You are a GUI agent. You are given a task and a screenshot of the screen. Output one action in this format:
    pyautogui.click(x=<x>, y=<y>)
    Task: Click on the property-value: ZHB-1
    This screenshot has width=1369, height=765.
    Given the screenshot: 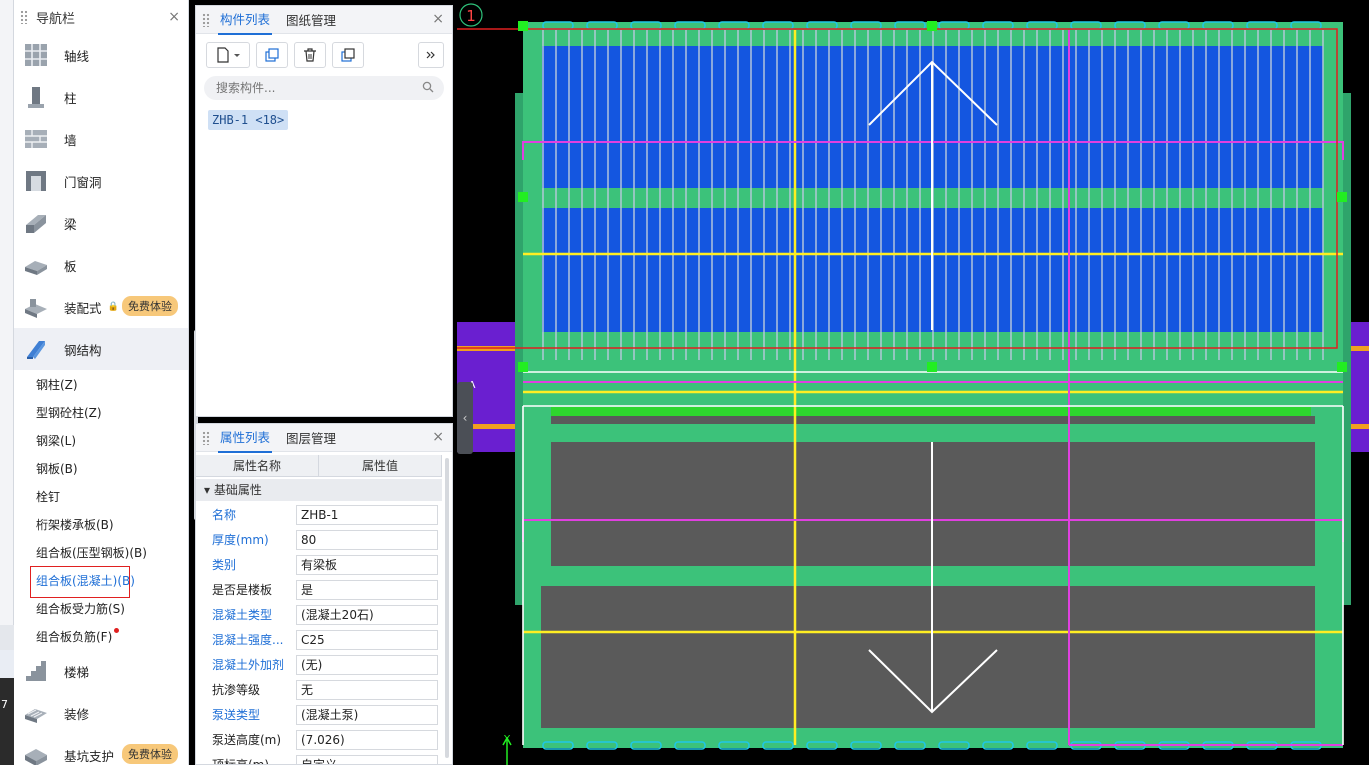 What is the action you would take?
    pyautogui.click(x=367, y=514)
    